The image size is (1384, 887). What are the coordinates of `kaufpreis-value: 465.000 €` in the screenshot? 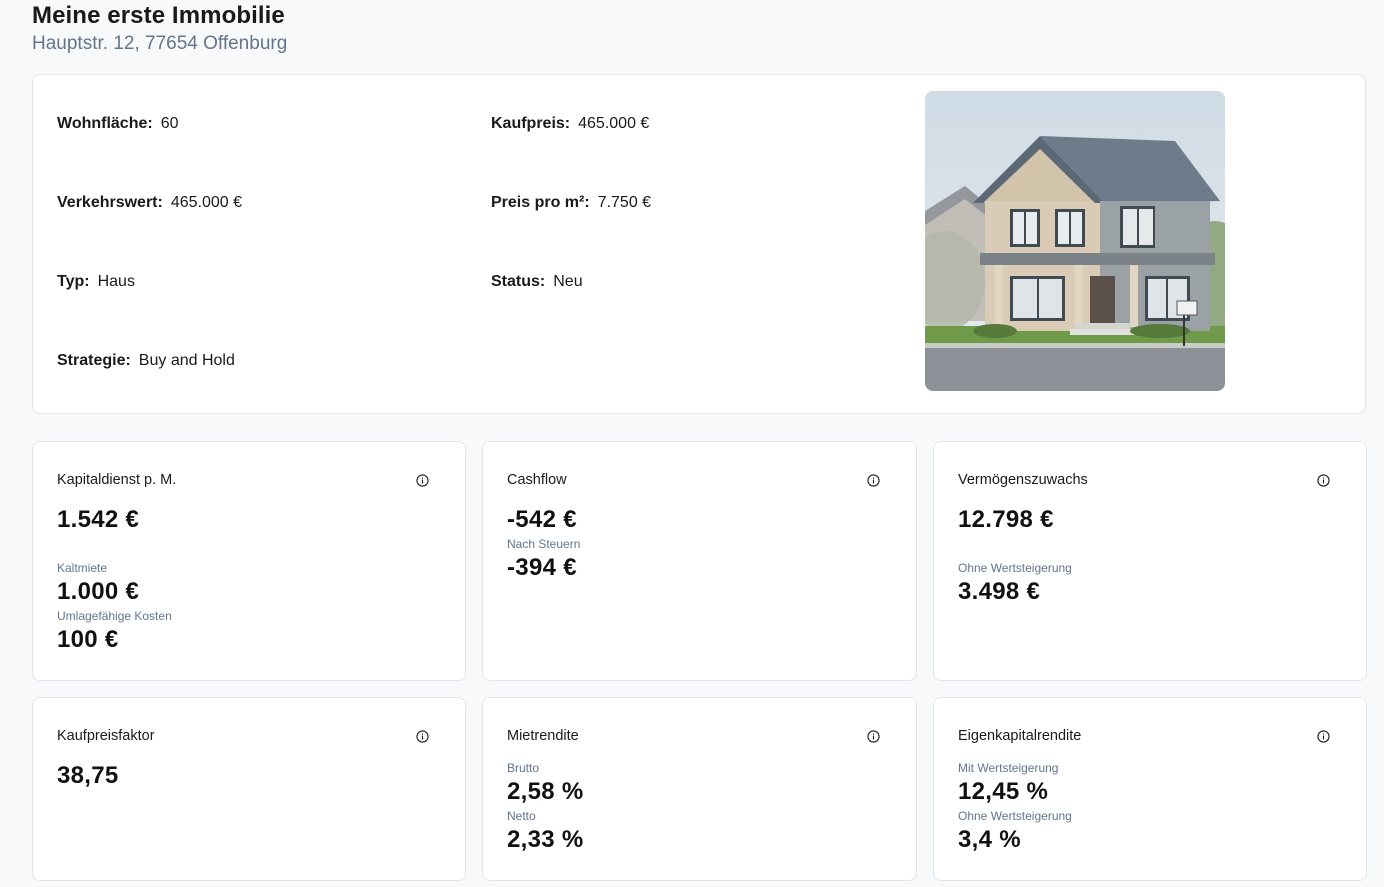 It's located at (614, 123).